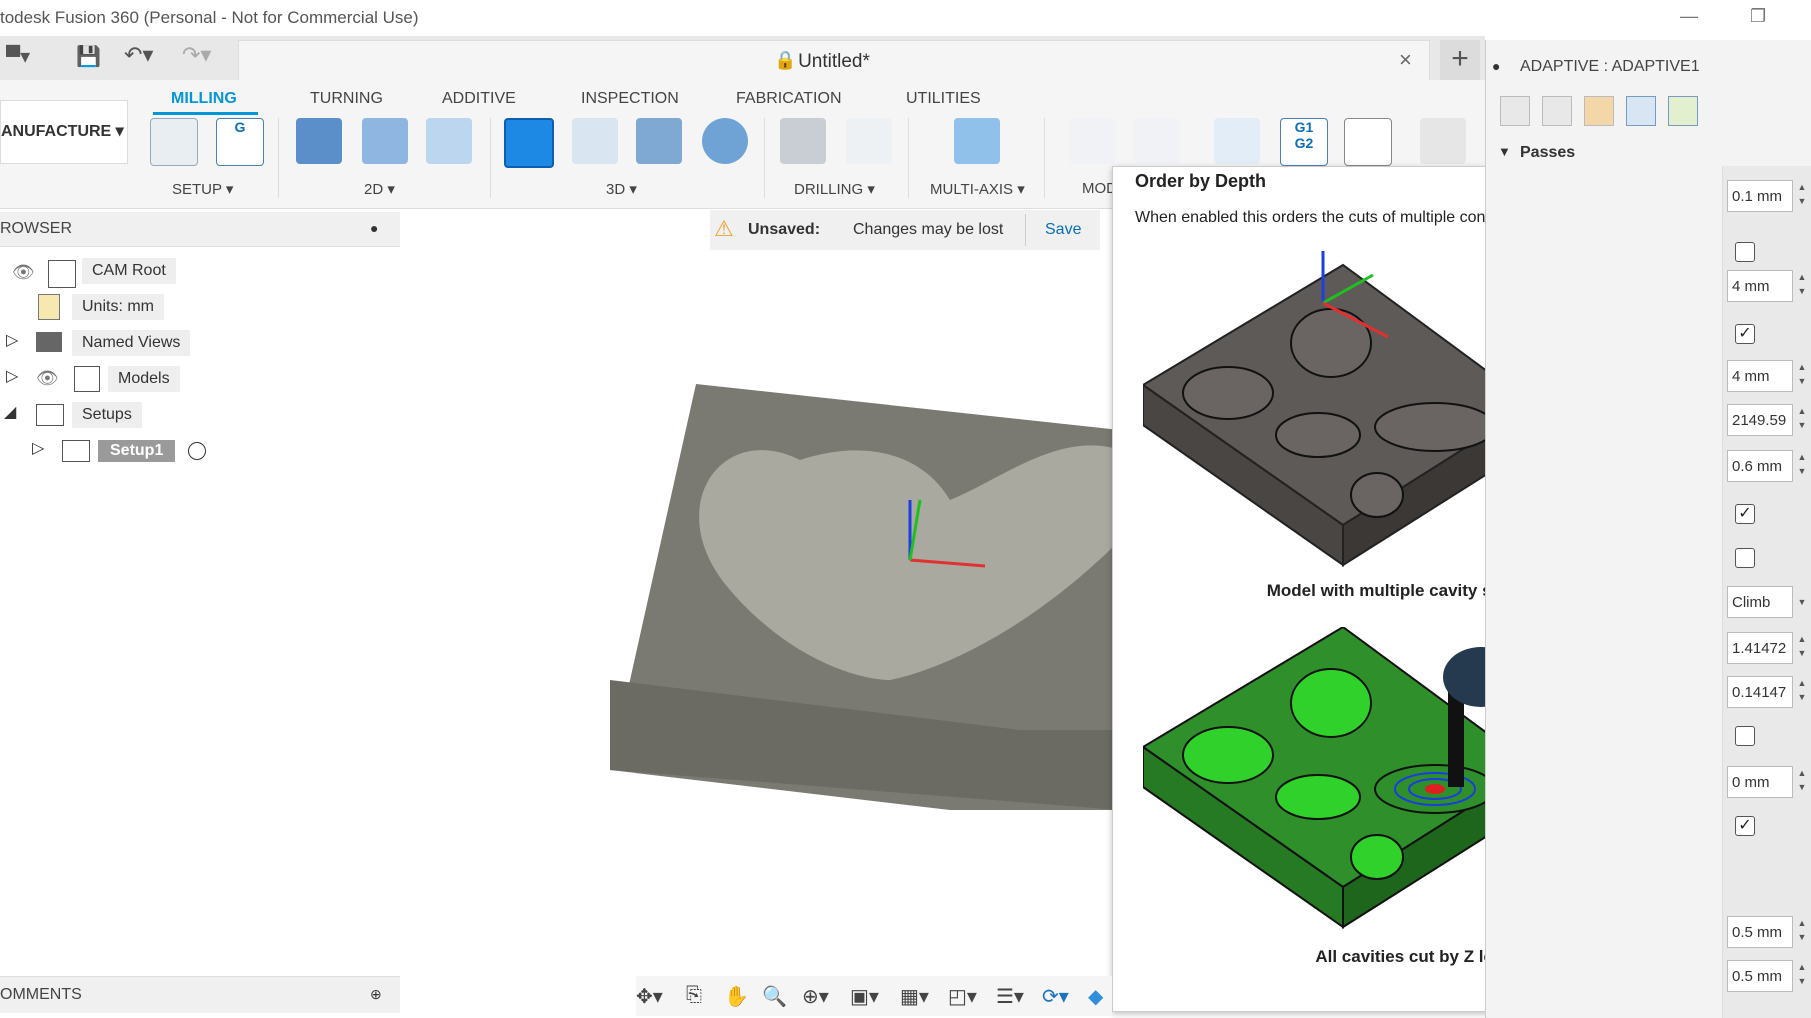 The height and width of the screenshot is (1018, 1811). Describe the element at coordinates (977, 189) in the screenshot. I see `group-multi-axis: MULTI-AXIS ▾` at that location.